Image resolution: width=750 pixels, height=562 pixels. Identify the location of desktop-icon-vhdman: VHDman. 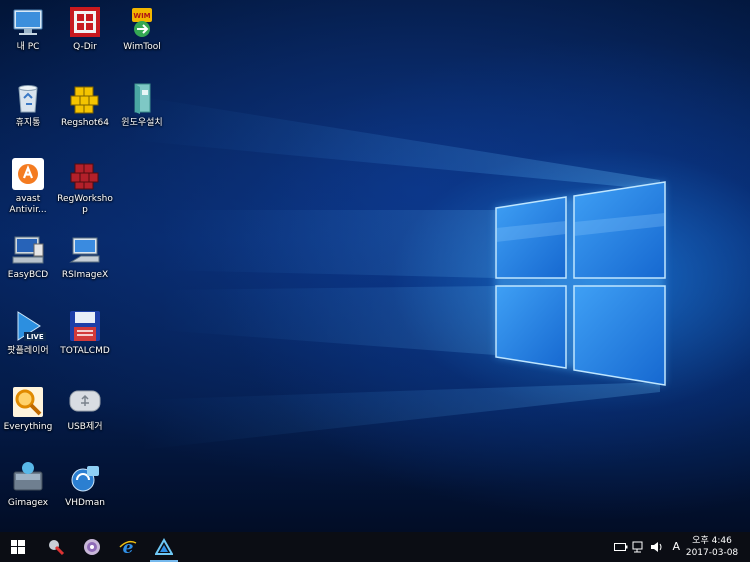
(85, 495).